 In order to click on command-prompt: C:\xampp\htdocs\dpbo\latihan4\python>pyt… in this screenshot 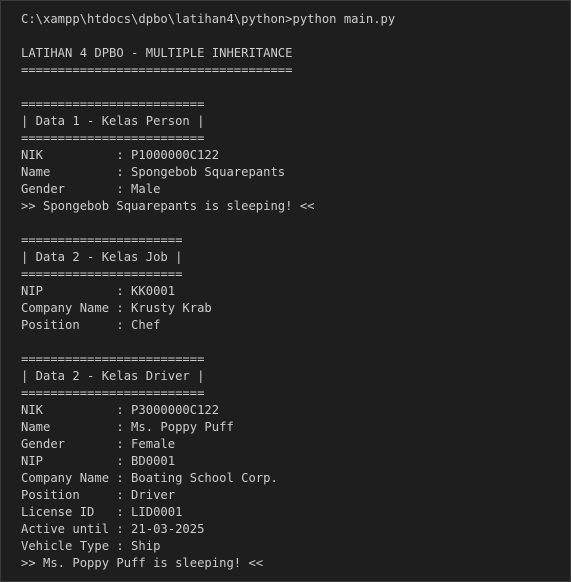, I will do `click(208, 19)`.